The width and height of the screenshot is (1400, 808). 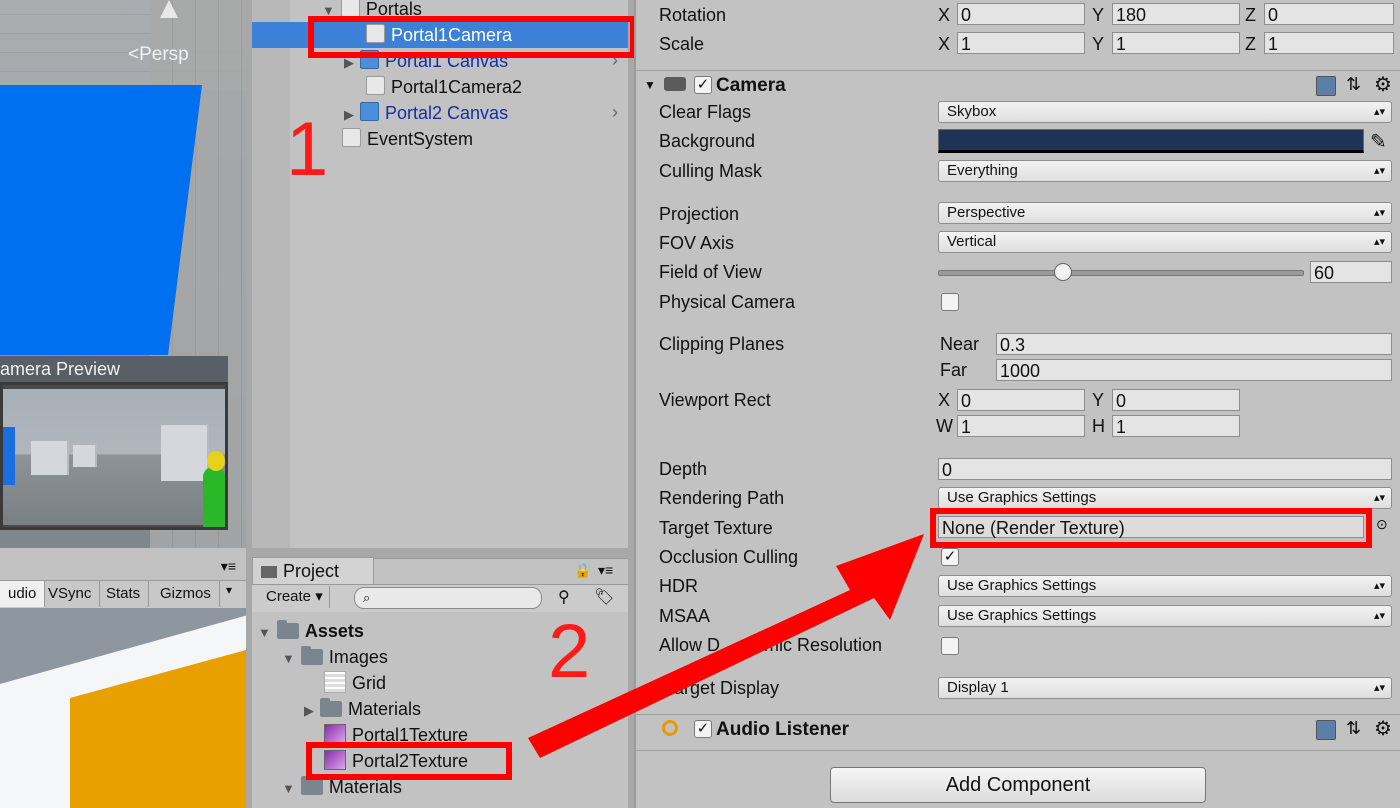 I want to click on render-texture-icon, so click(x=335, y=734).